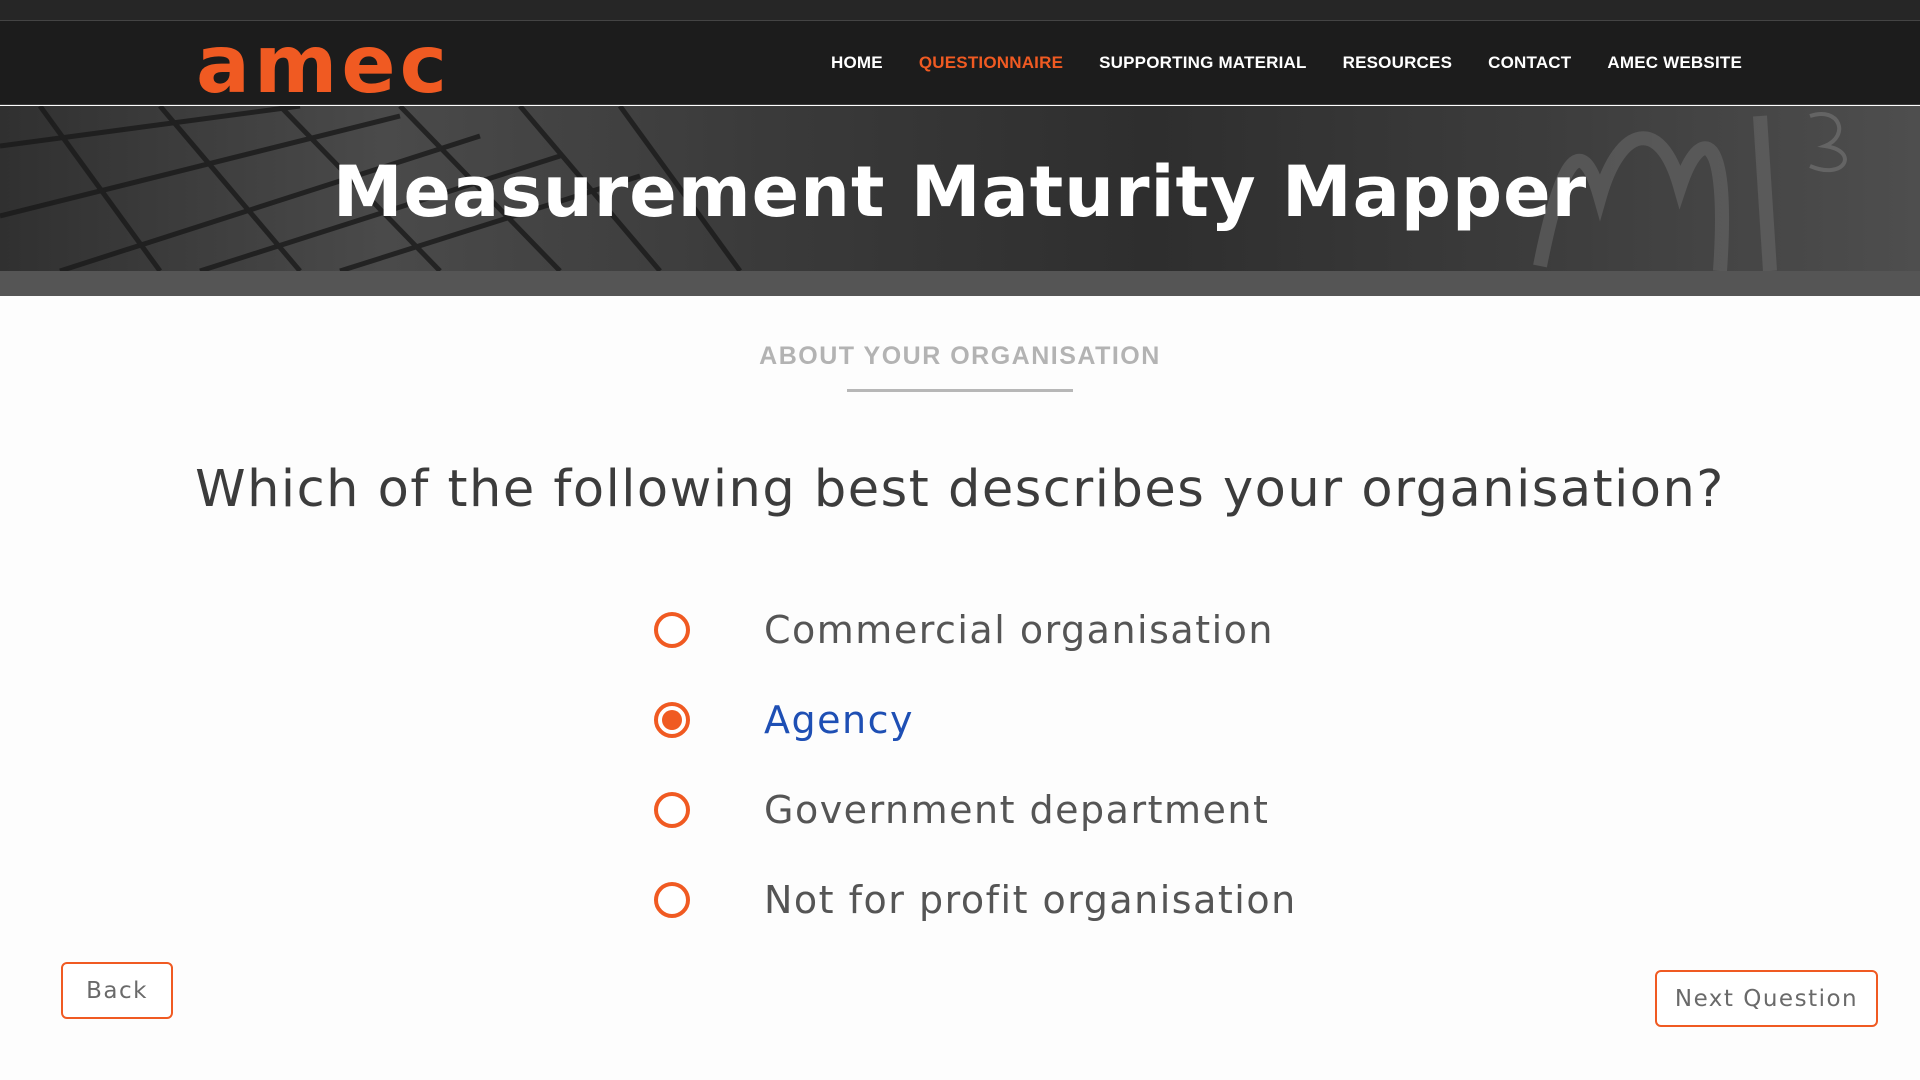 The width and height of the screenshot is (1920, 1080). Describe the element at coordinates (960, 283) in the screenshot. I see `hero-bottom-bar` at that location.